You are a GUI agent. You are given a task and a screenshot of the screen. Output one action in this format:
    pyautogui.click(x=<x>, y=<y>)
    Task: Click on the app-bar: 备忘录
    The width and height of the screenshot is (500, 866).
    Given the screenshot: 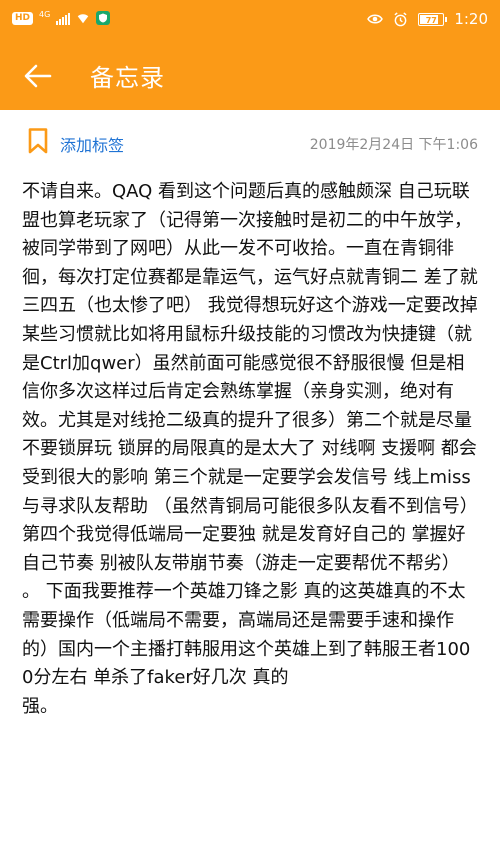 What is the action you would take?
    pyautogui.click(x=250, y=75)
    